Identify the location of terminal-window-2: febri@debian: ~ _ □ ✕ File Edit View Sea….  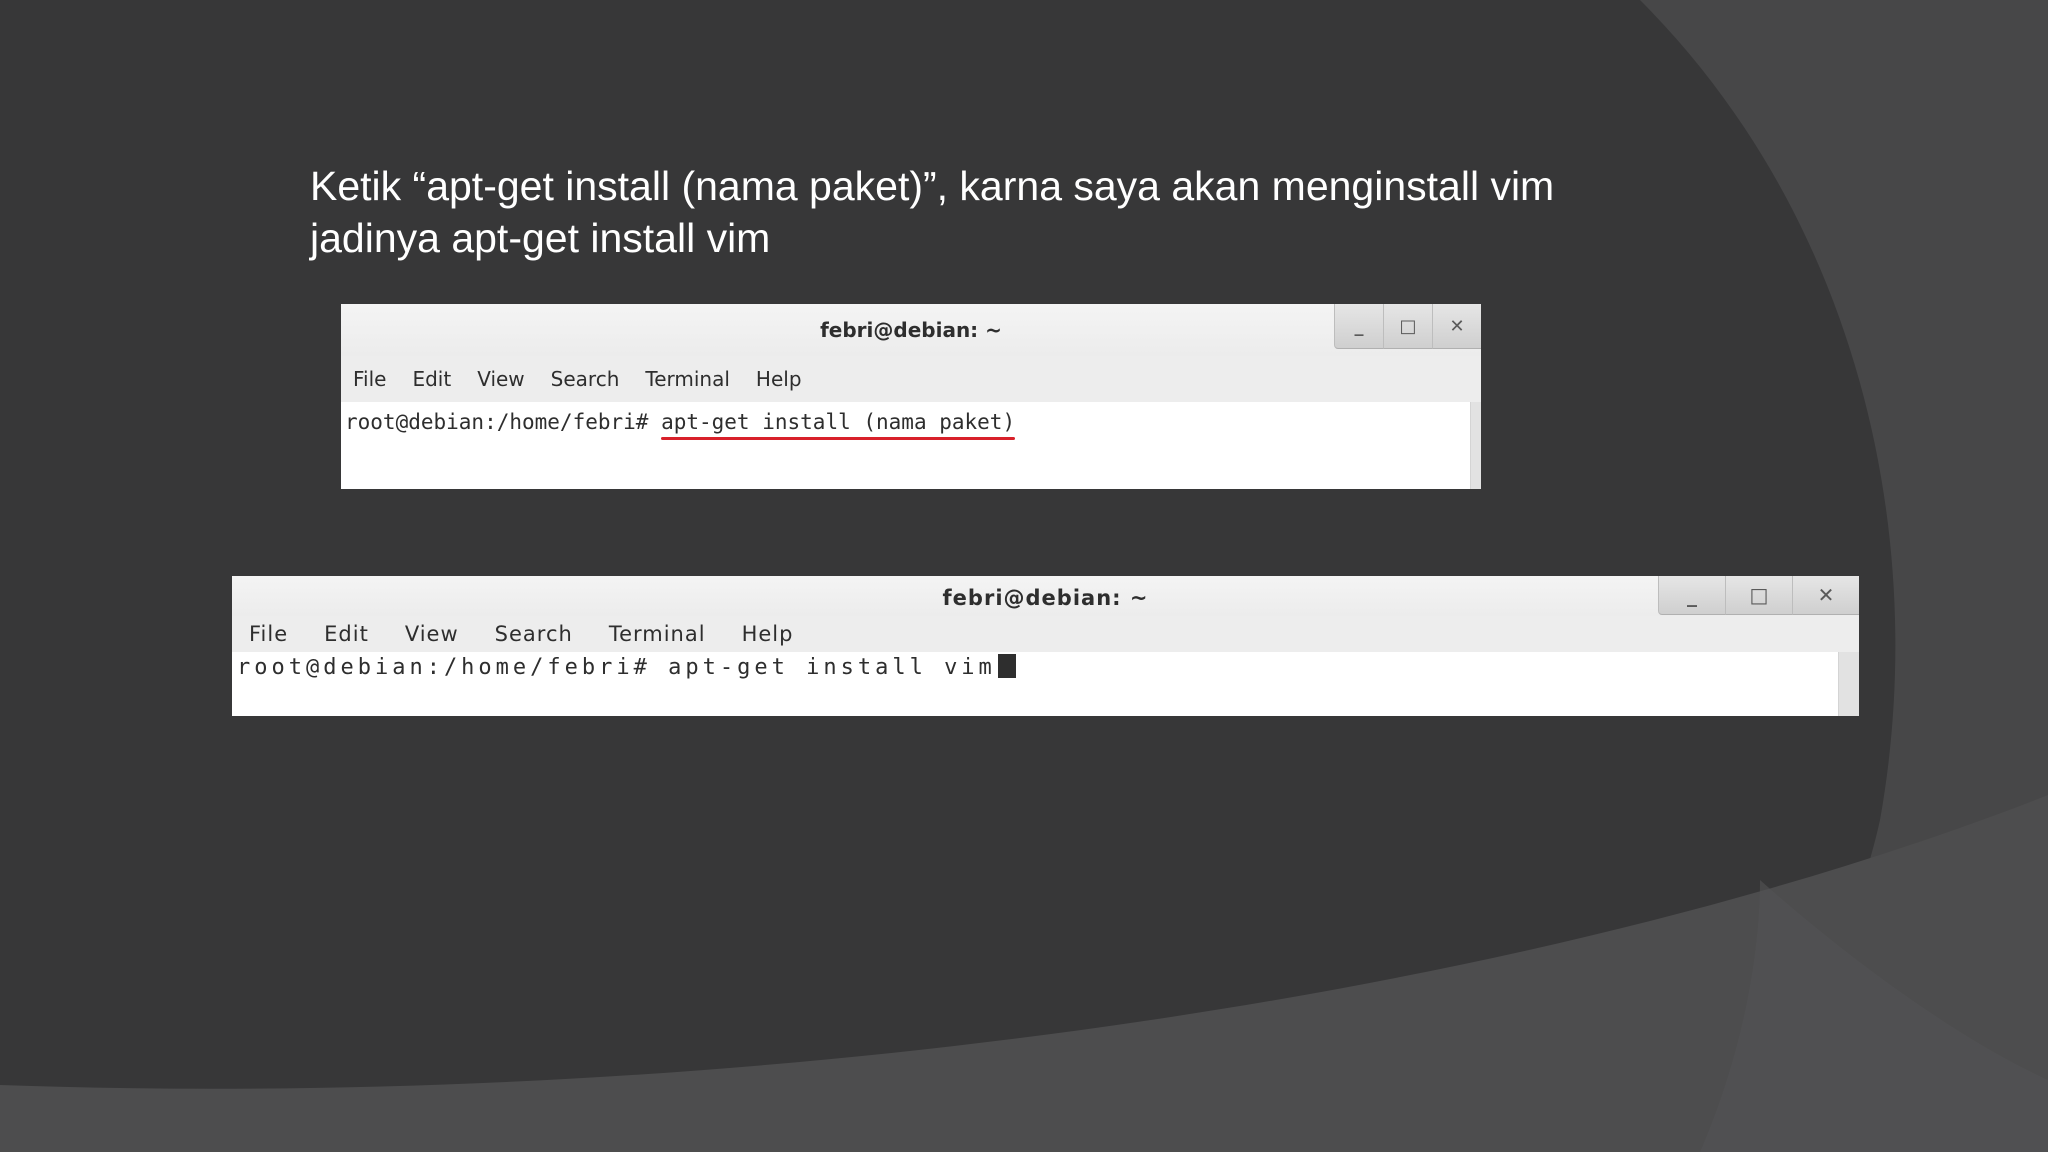
(1045, 646).